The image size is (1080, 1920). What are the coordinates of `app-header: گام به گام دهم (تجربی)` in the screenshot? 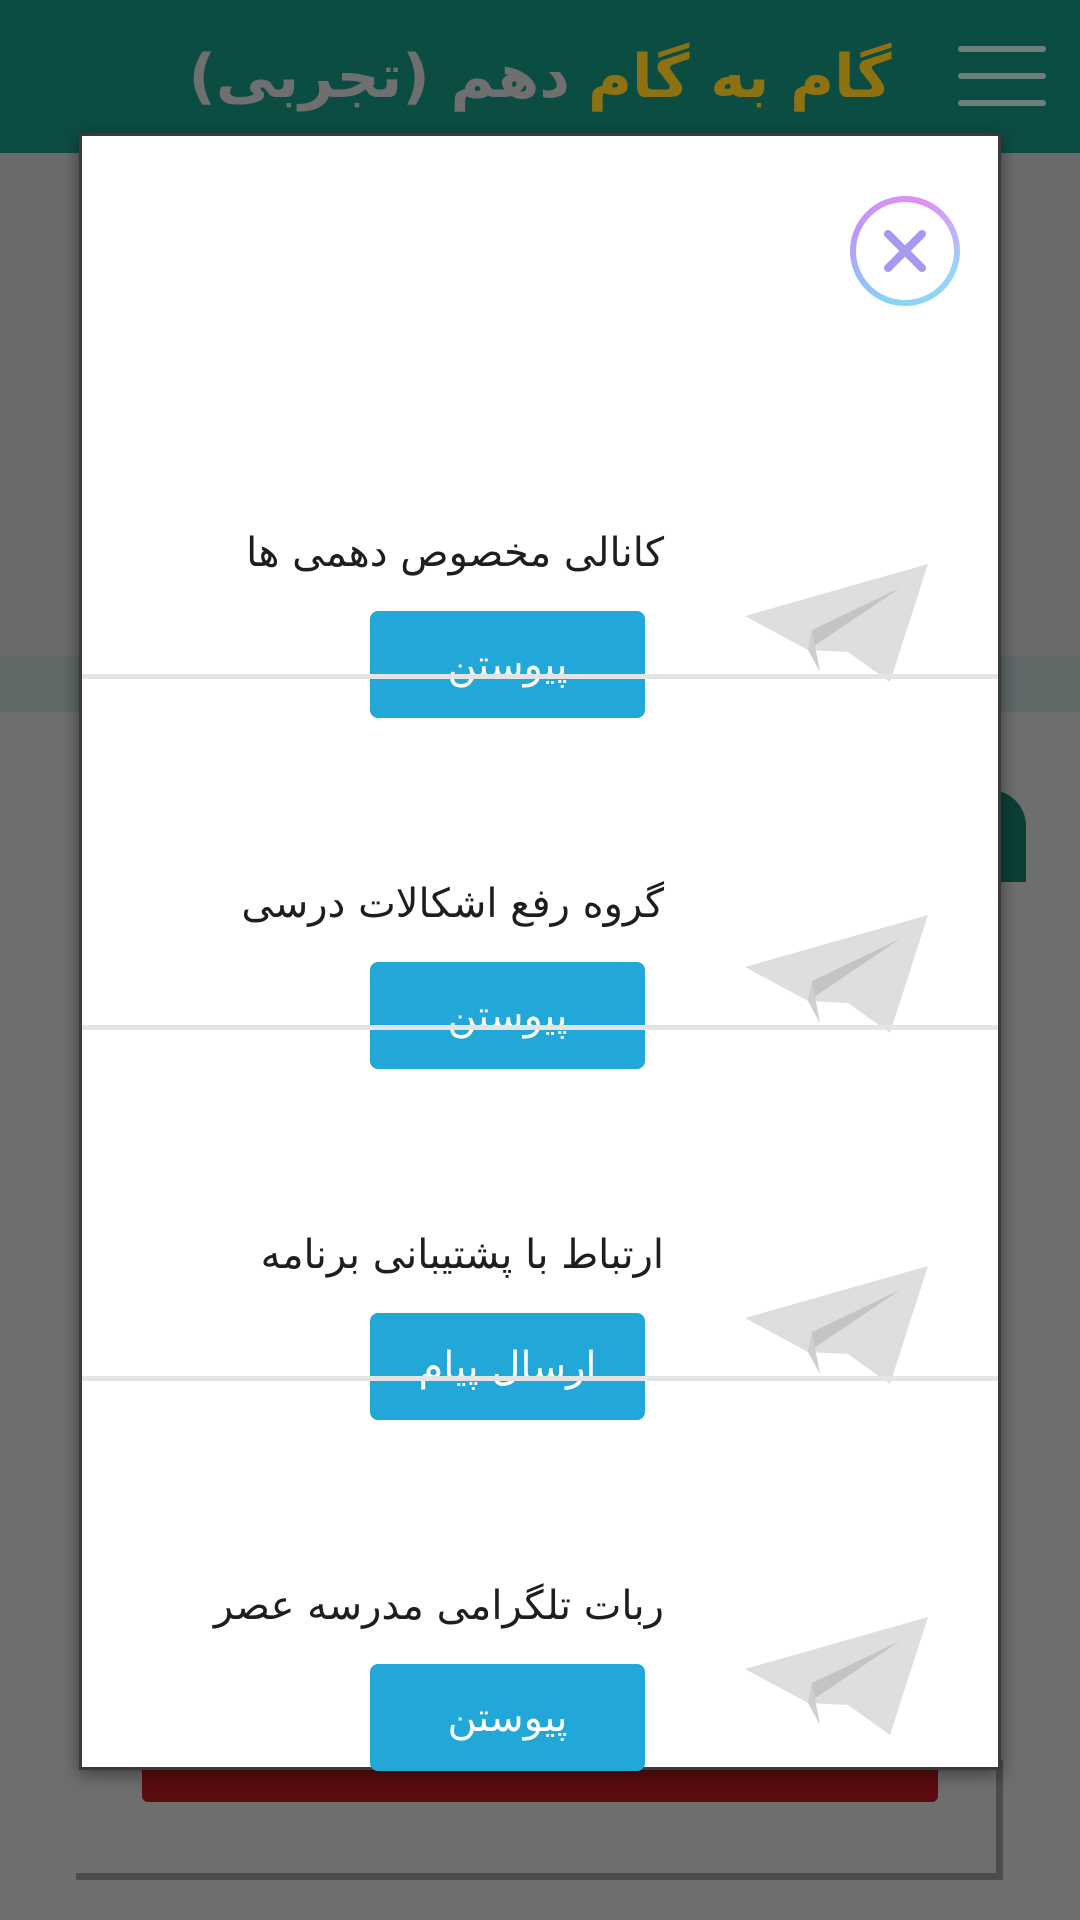 It's located at (540, 76).